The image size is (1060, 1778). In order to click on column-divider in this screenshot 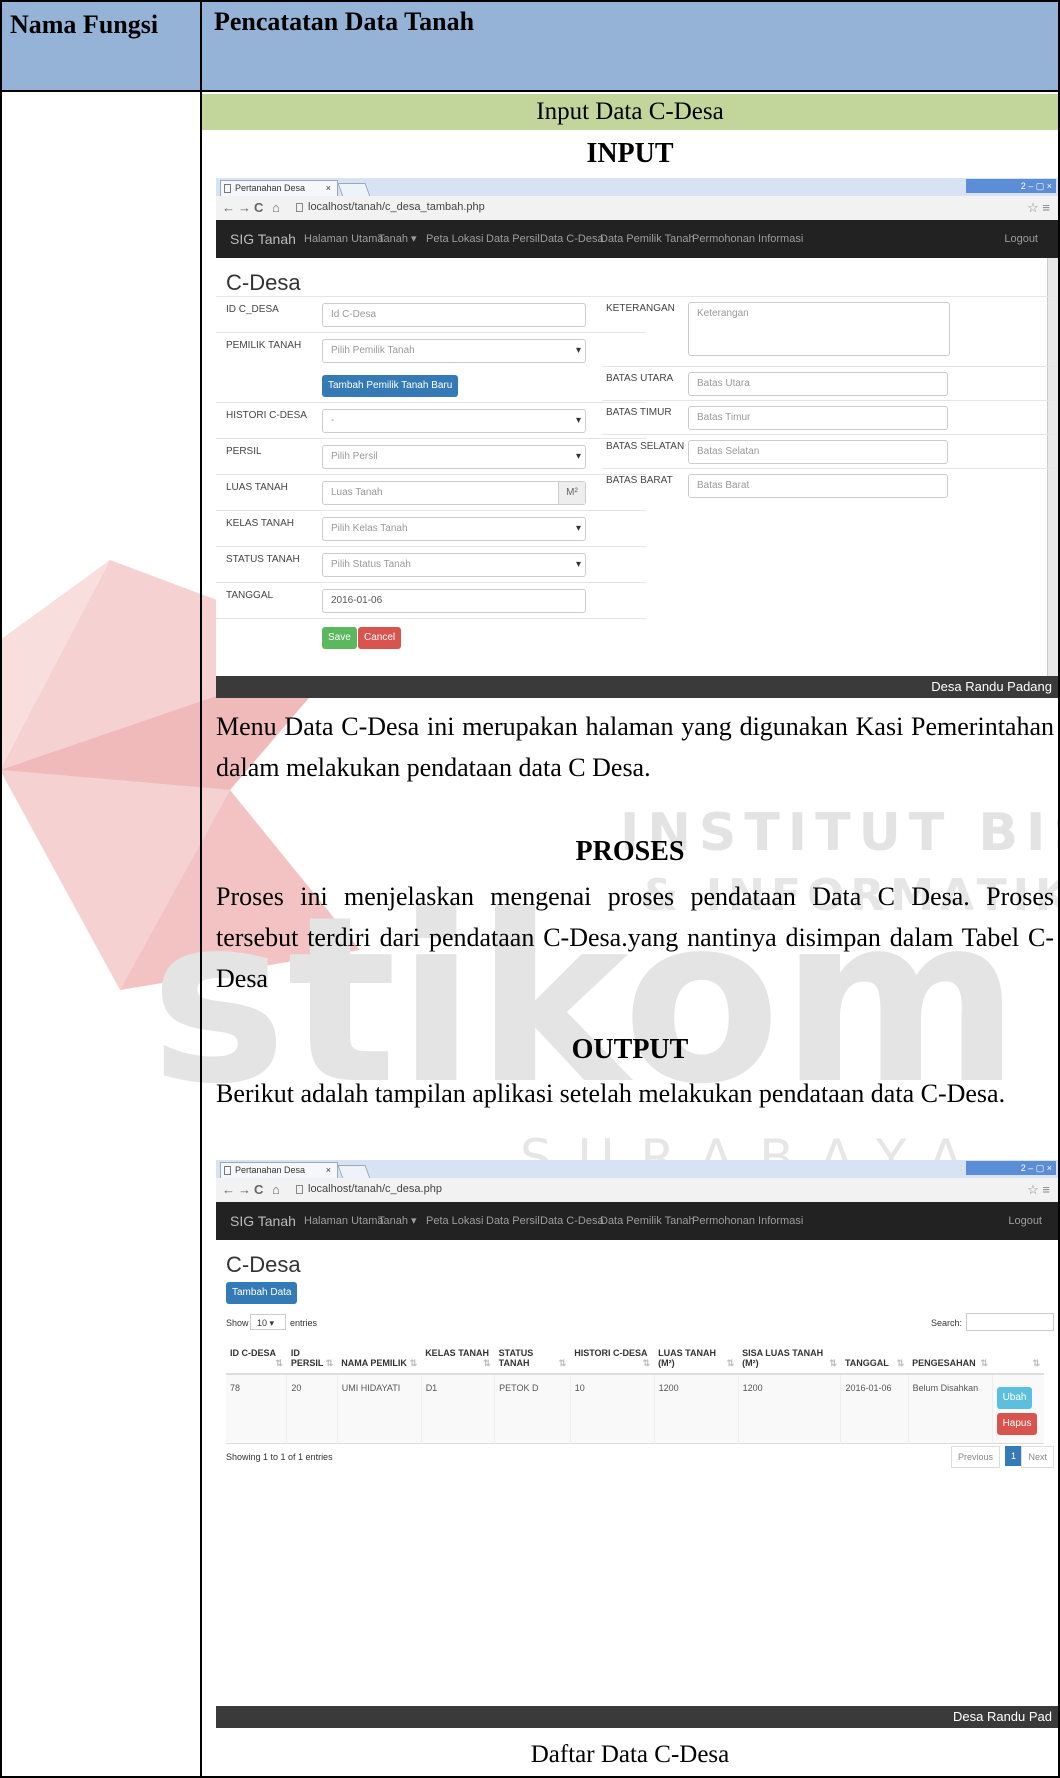, I will do `click(201, 889)`.